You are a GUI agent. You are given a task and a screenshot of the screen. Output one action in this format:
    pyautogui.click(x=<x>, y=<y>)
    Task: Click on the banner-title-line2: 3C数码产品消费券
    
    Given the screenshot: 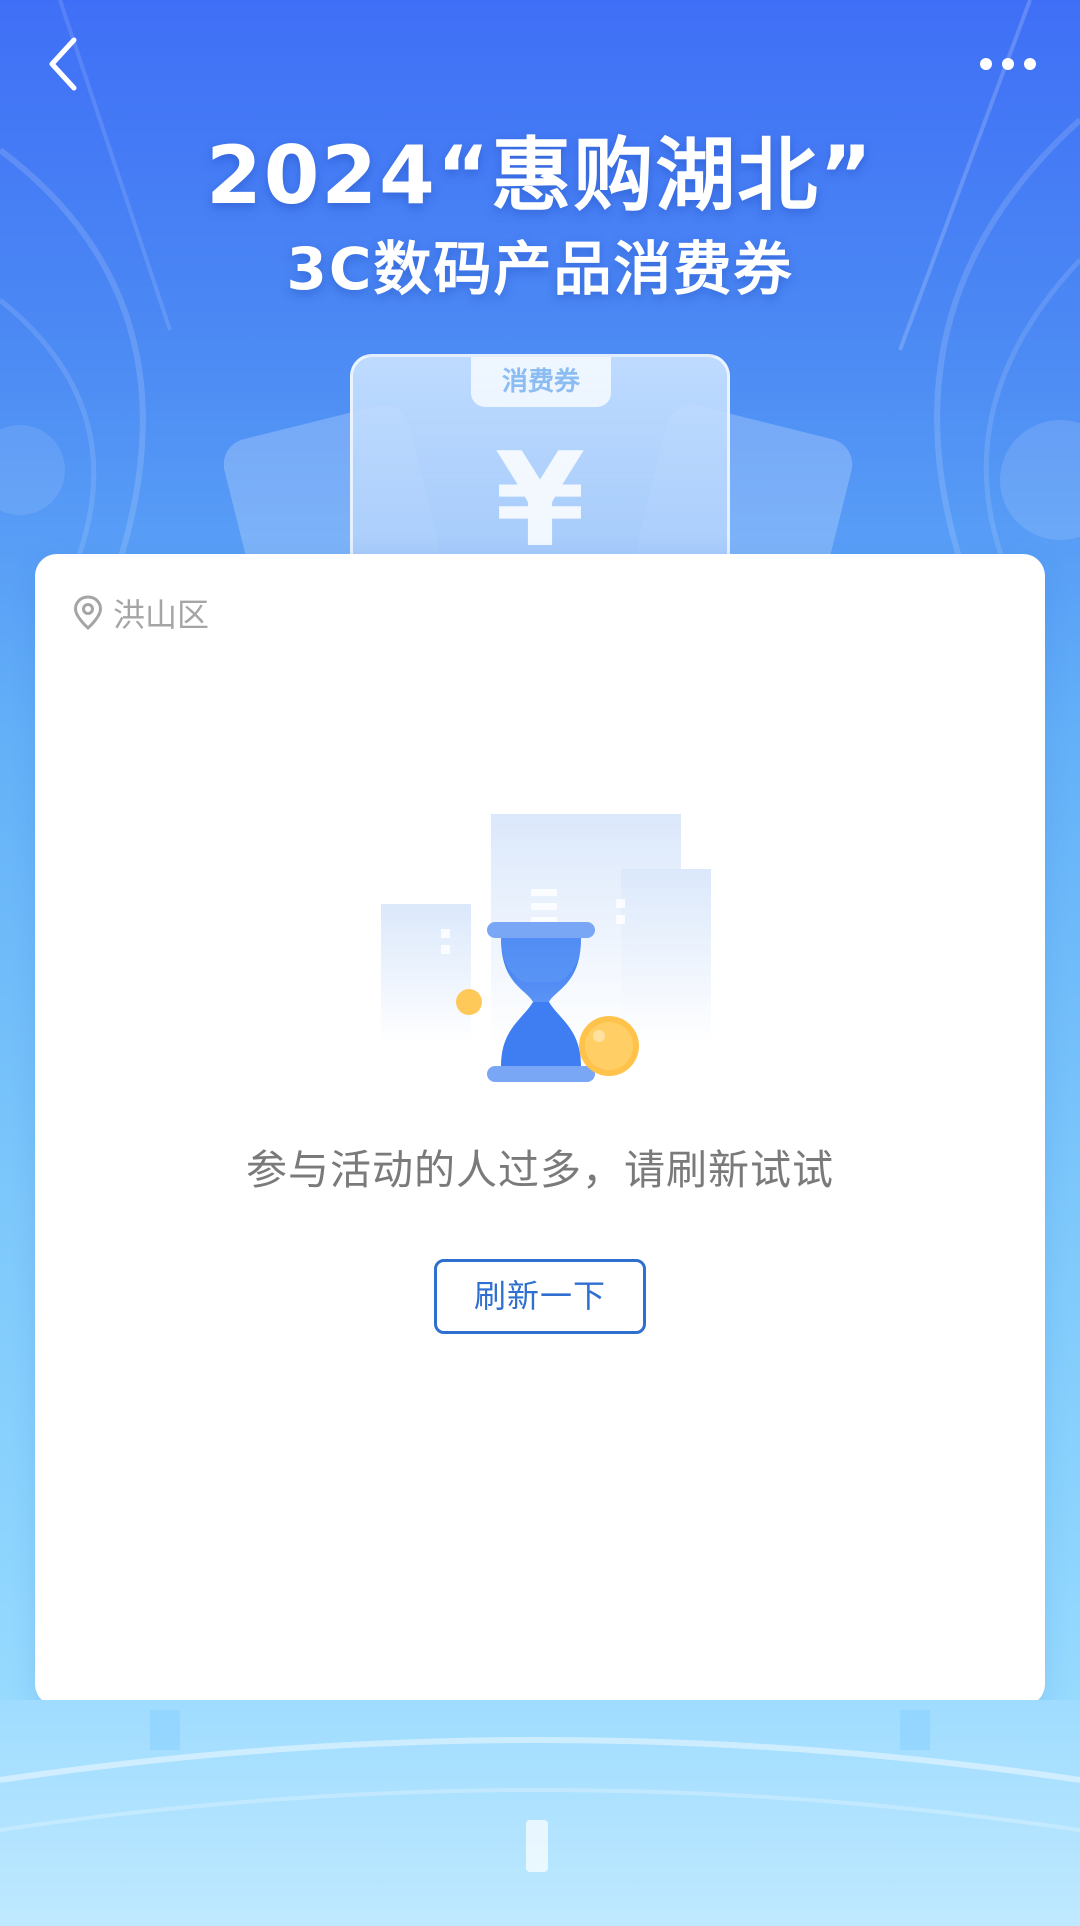 What is the action you would take?
    pyautogui.click(x=540, y=269)
    